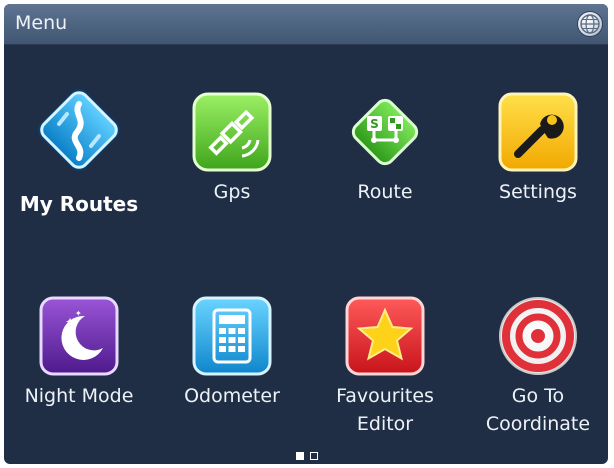 Image resolution: width=614 pixels, height=468 pixels. Describe the element at coordinates (314, 456) in the screenshot. I see `page-dot-inactive` at that location.